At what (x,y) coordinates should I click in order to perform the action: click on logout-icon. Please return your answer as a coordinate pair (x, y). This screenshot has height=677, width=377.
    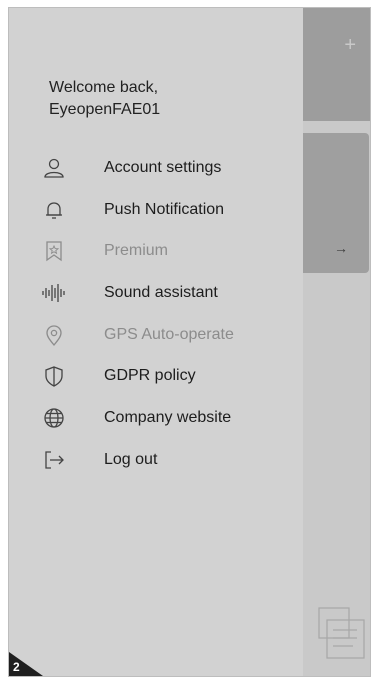
    Looking at the image, I should click on (54, 460).